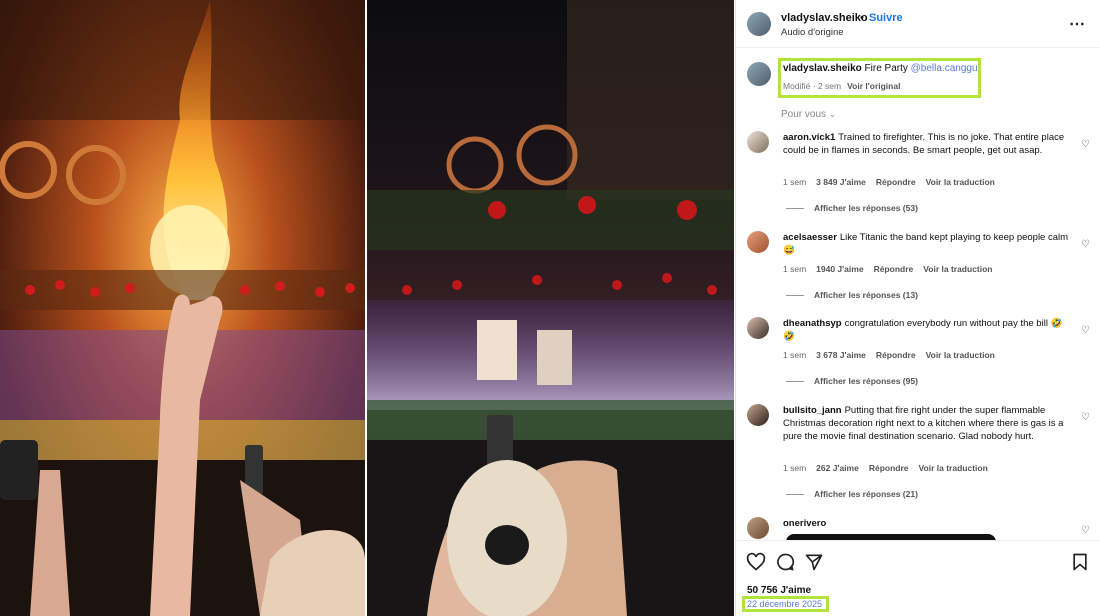  What do you see at coordinates (866, 208) in the screenshot?
I see `replies-label: Afficher les réponses (53)` at bounding box center [866, 208].